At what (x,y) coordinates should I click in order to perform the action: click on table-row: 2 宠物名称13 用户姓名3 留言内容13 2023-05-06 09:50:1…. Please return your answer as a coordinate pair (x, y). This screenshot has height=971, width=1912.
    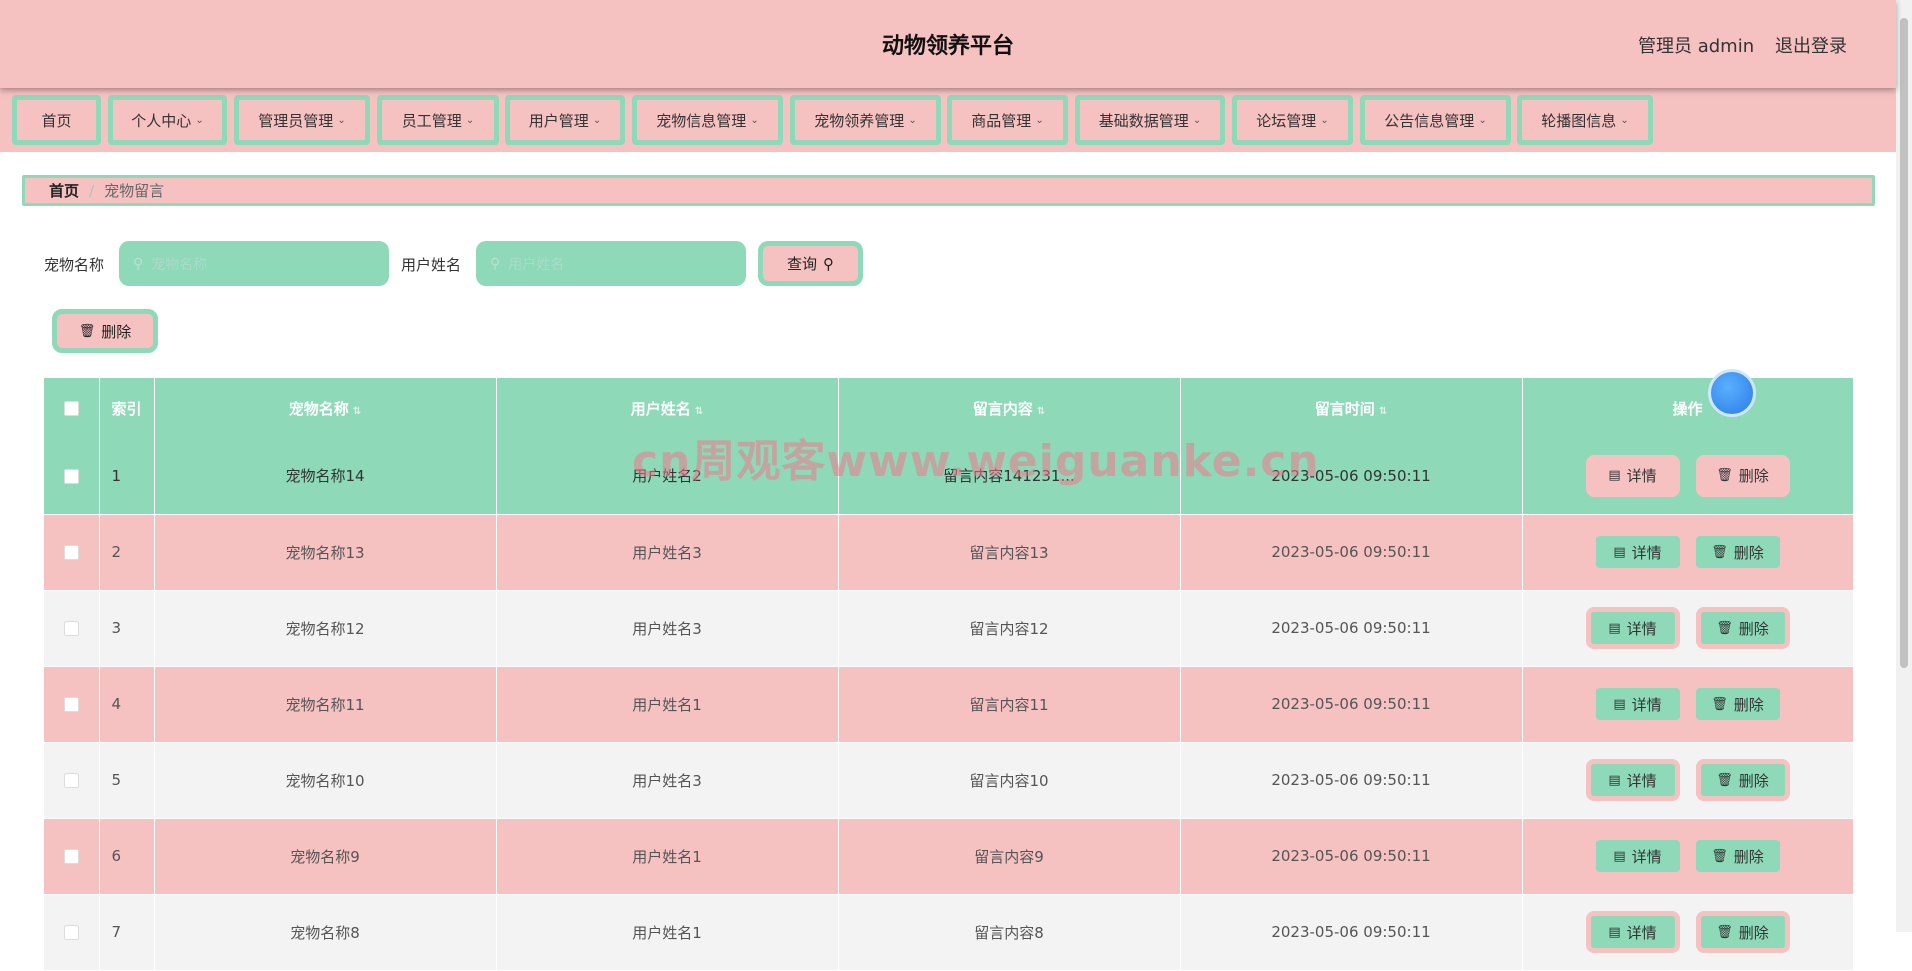
    Looking at the image, I should click on (949, 552).